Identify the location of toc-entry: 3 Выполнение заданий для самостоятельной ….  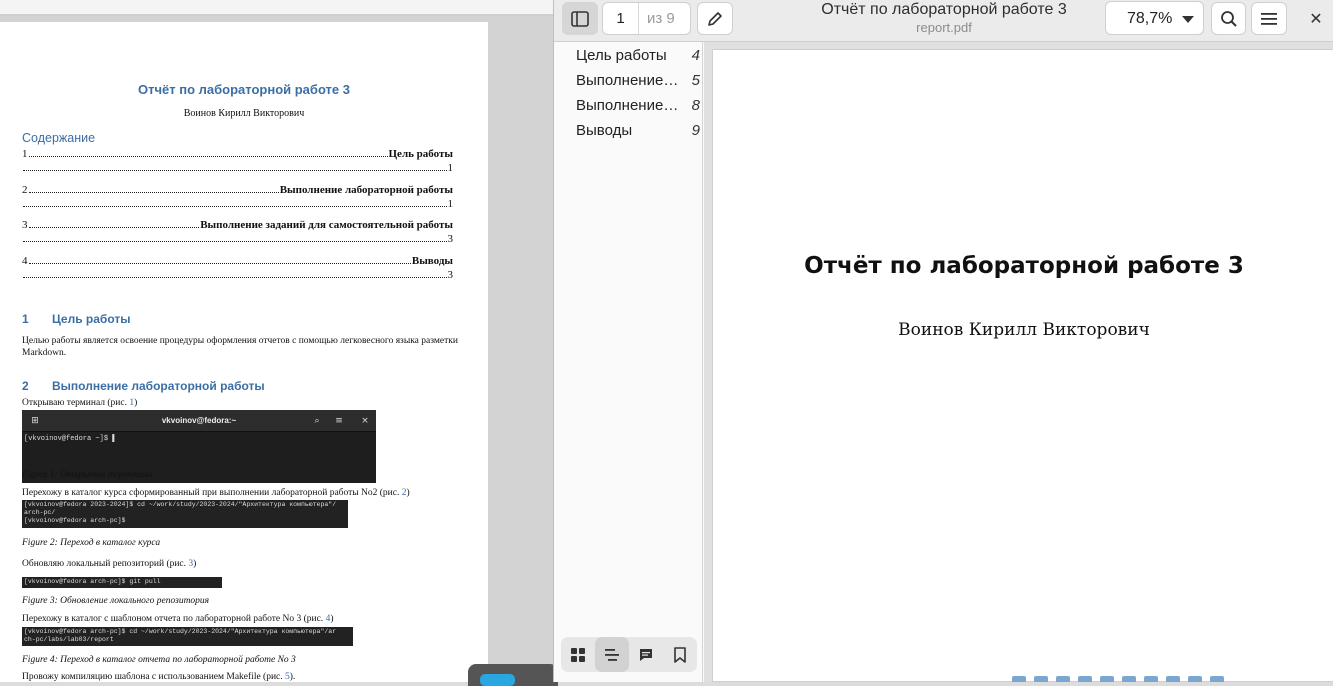
(237, 234).